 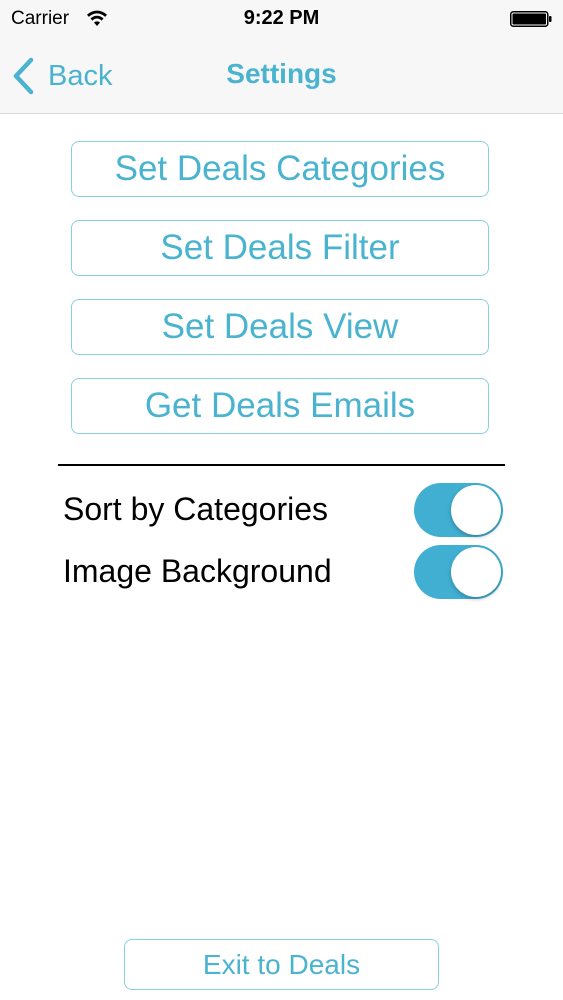 I want to click on sort-by-categories-label: Sort by Categories, so click(x=196, y=509).